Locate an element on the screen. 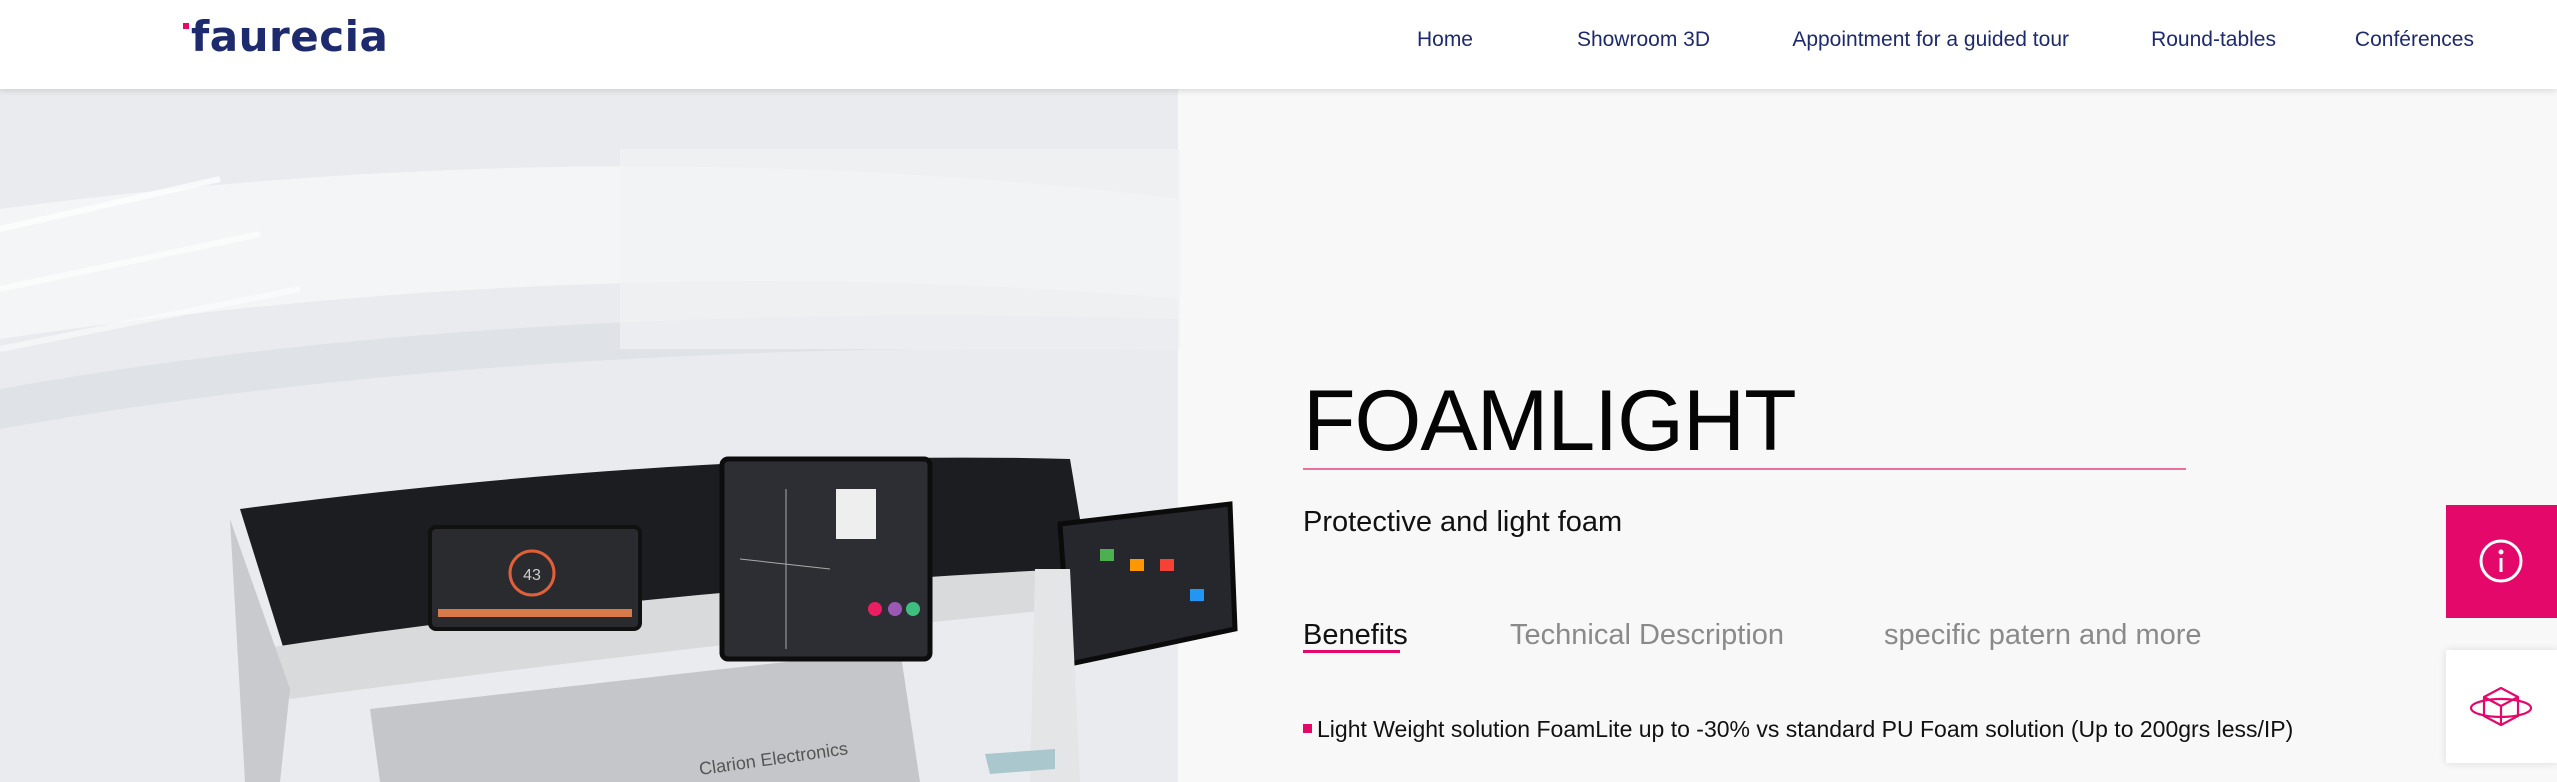 Image resolution: width=2557 pixels, height=782 pixels. nav-appointment: Appointment for a guided tour is located at coordinates (1930, 40).